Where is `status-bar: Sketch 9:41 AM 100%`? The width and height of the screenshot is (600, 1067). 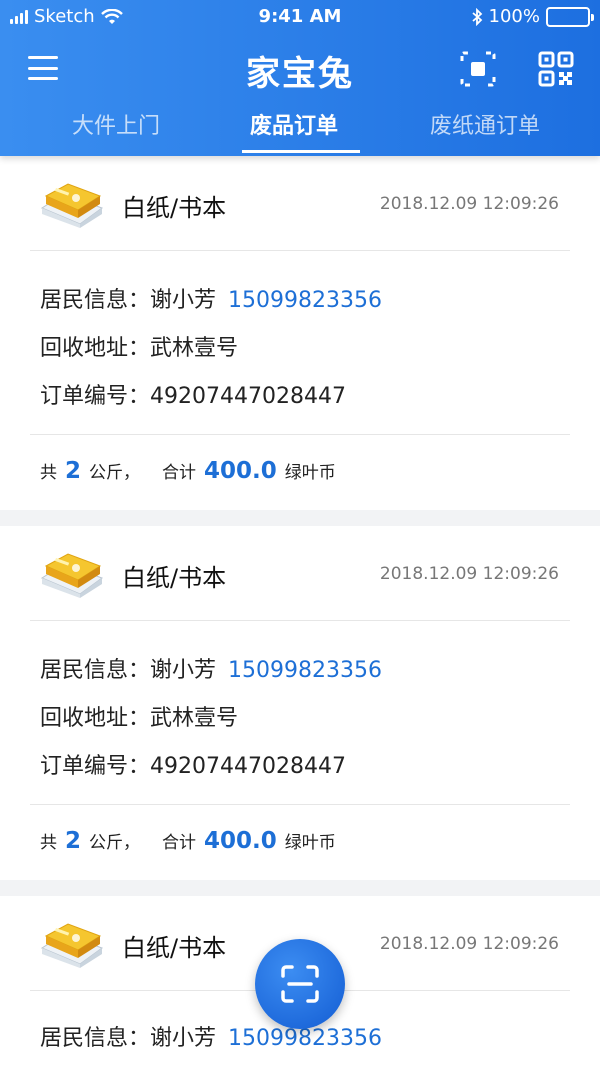
status-bar: Sketch 9:41 AM 100% is located at coordinates (300, 17).